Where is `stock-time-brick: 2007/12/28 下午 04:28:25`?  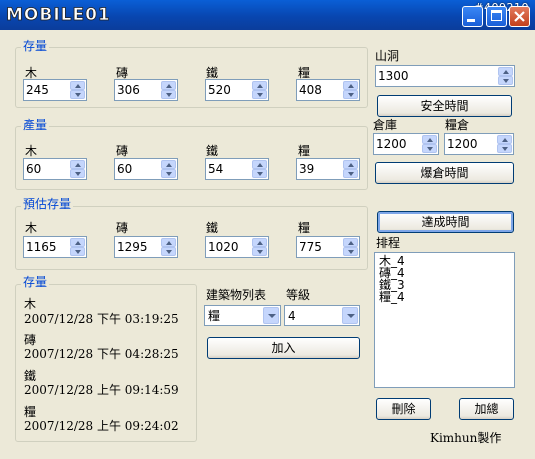
stock-time-brick: 2007/12/28 下午 04:28:25 is located at coordinates (101, 354).